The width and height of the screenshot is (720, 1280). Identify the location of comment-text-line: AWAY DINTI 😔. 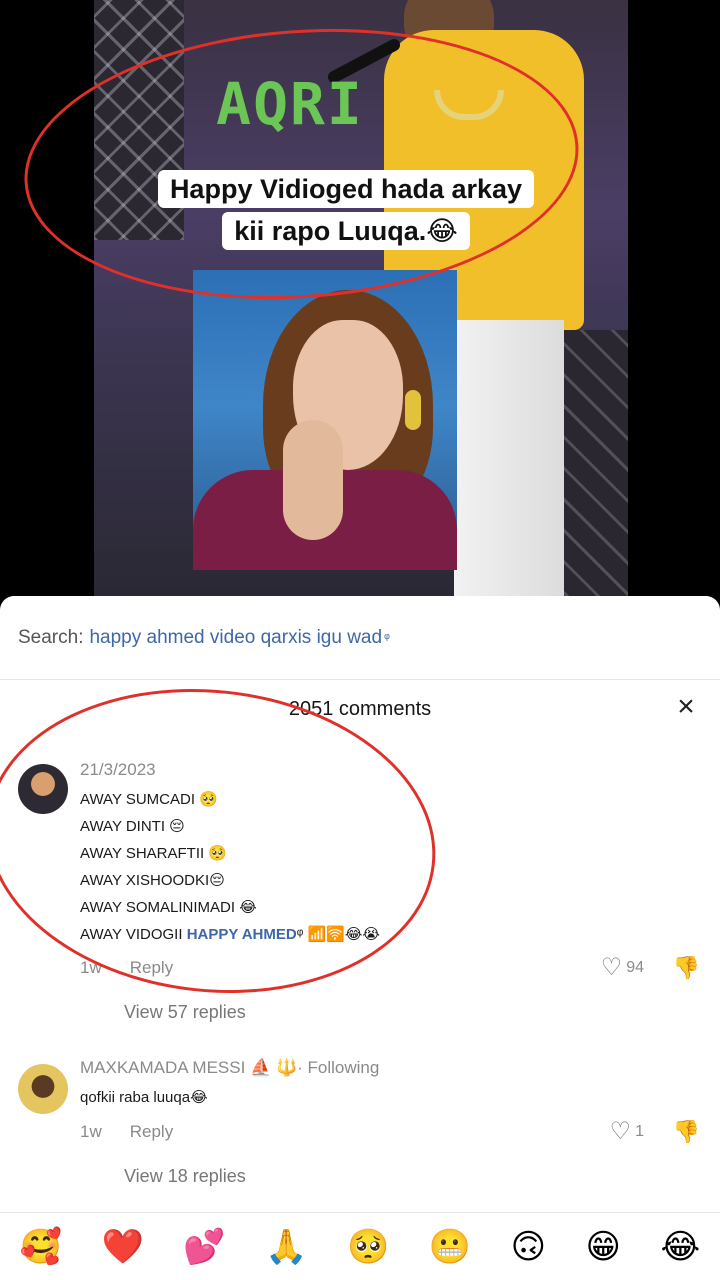
(132, 826).